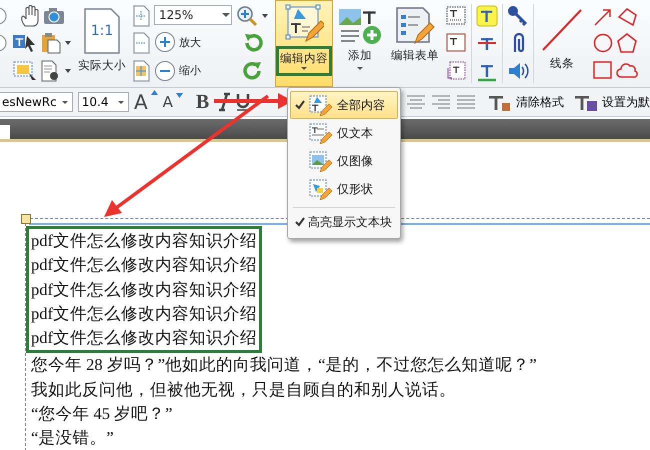  Describe the element at coordinates (344, 133) in the screenshot. I see `menu-item: 仅文本` at that location.